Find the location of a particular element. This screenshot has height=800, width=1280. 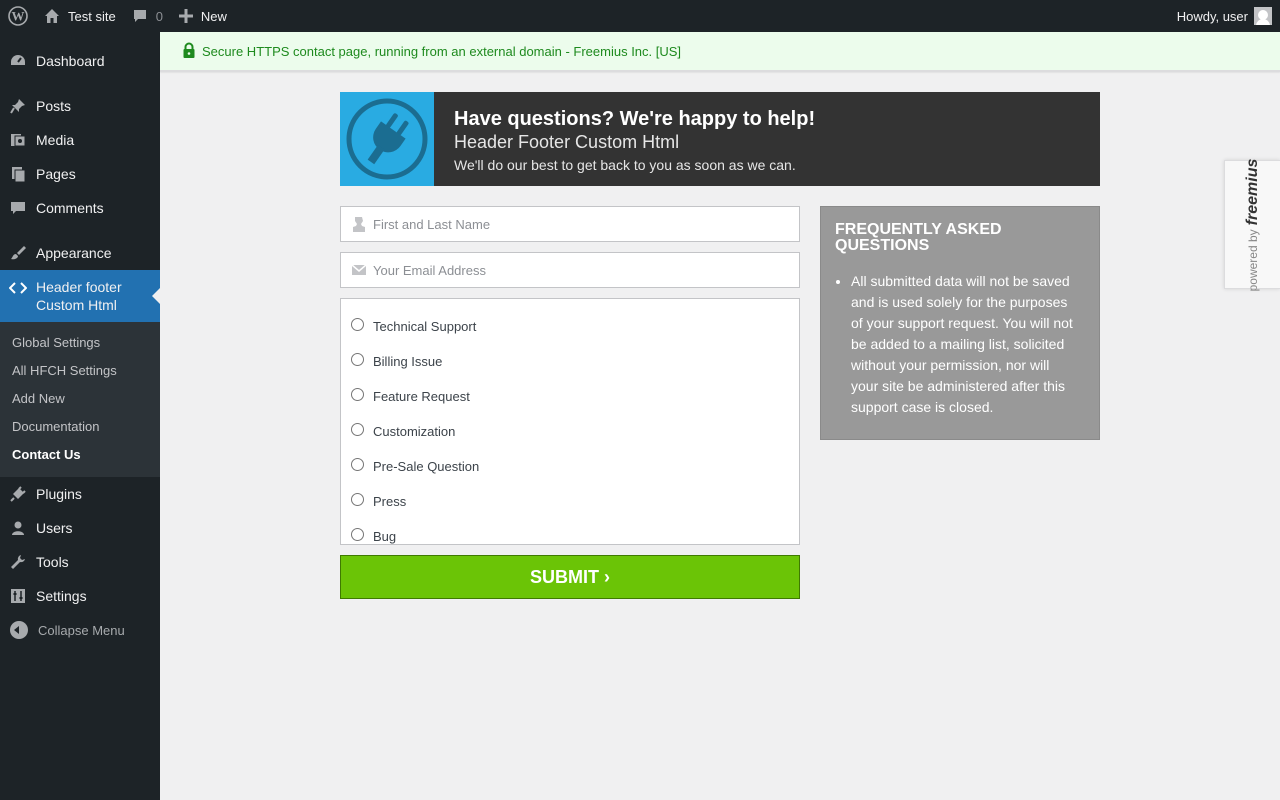

option-label: Press is located at coordinates (390, 501).